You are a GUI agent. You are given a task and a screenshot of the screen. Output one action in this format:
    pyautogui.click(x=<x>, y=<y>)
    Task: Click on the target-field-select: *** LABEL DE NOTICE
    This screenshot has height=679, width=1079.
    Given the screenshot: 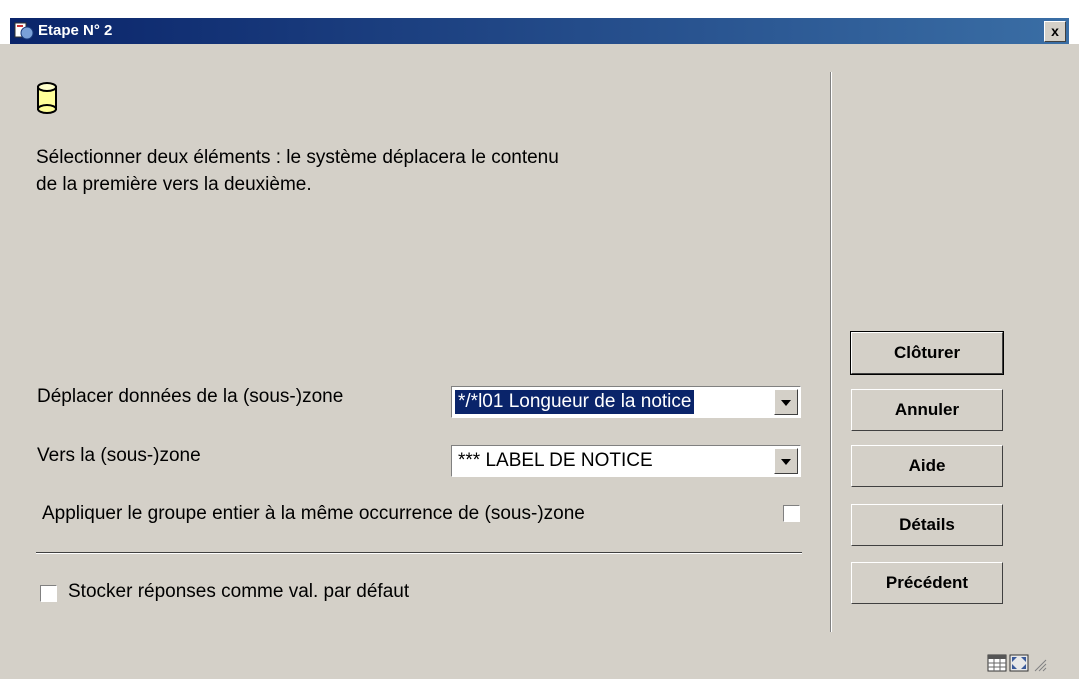 What is the action you would take?
    pyautogui.click(x=626, y=461)
    